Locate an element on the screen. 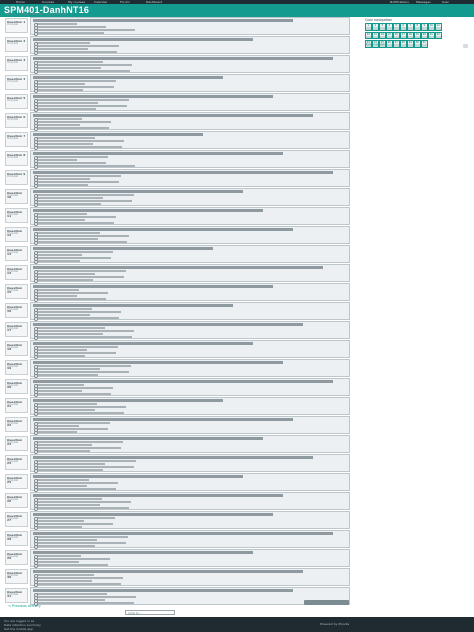 This screenshot has height=632, width=474. quiz-nav-button: 11 is located at coordinates (438, 27).